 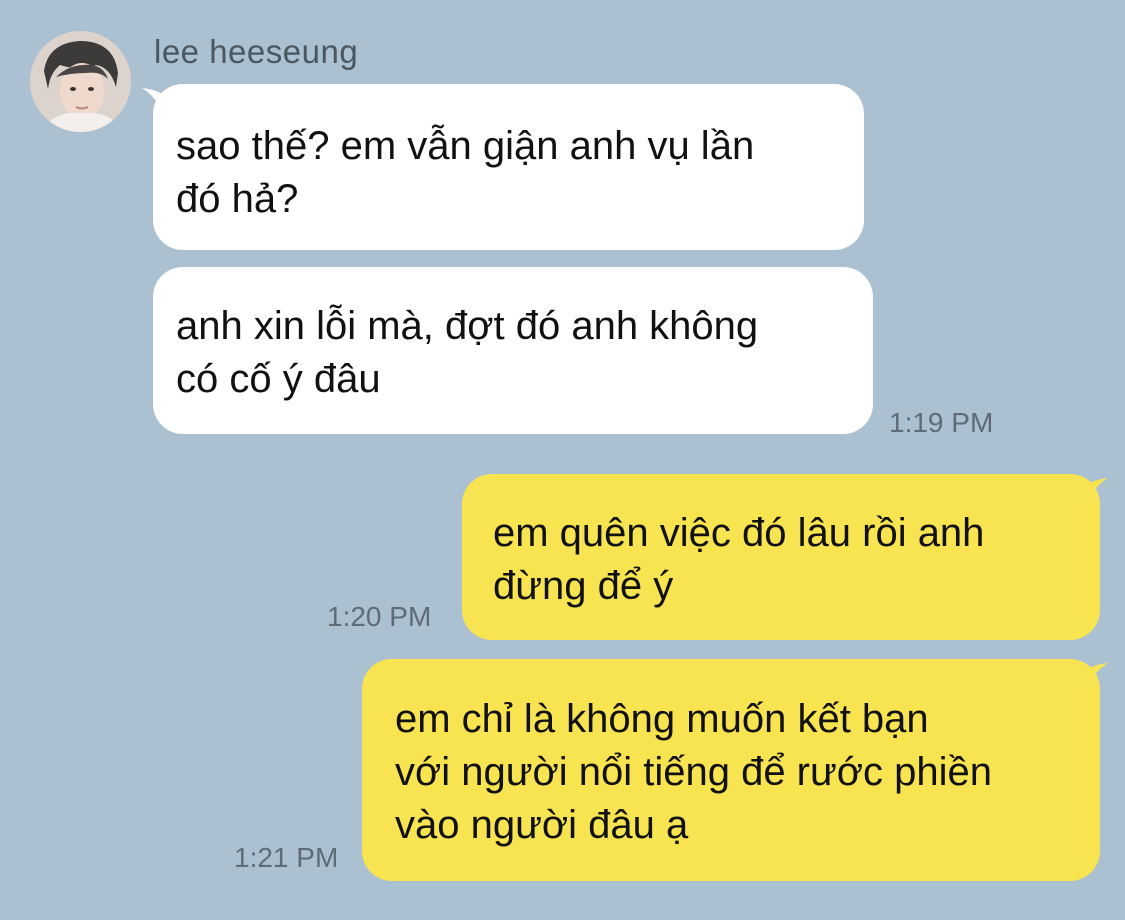 I want to click on contact-avatar, so click(x=80, y=81).